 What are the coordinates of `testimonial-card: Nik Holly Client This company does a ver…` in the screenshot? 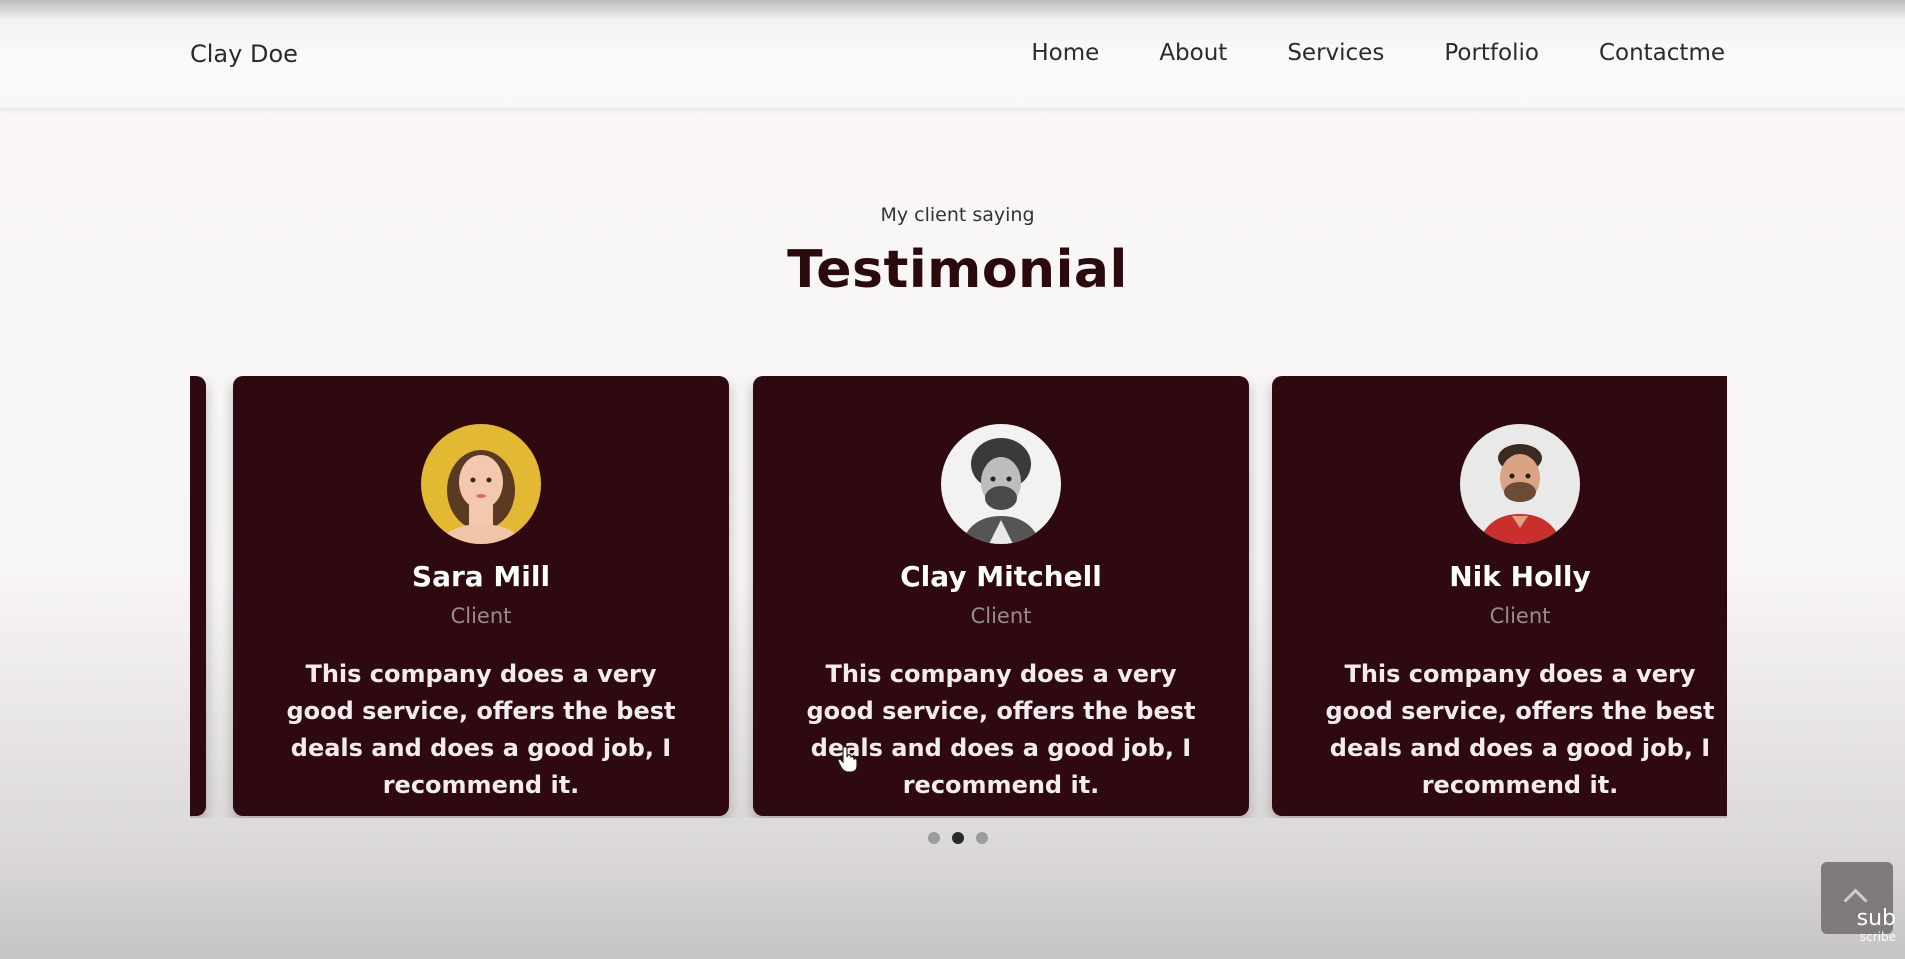 It's located at (1499, 596).